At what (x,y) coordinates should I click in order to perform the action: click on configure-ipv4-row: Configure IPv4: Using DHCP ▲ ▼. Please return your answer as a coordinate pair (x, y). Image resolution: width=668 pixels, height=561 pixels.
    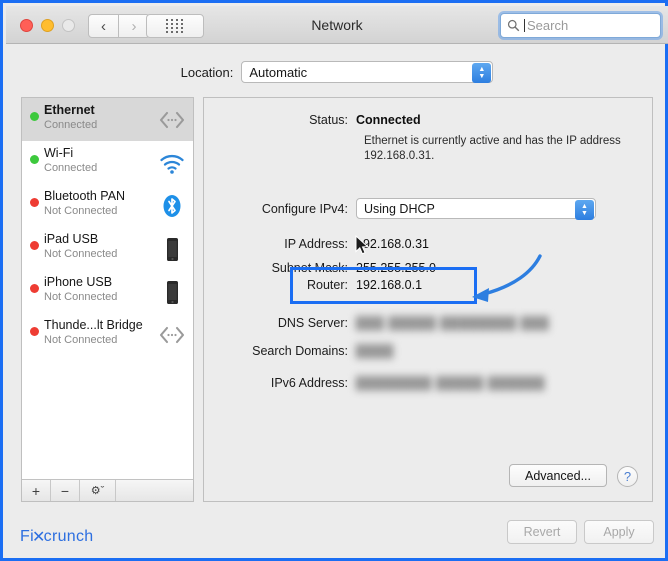
    Looking at the image, I should click on (400, 209).